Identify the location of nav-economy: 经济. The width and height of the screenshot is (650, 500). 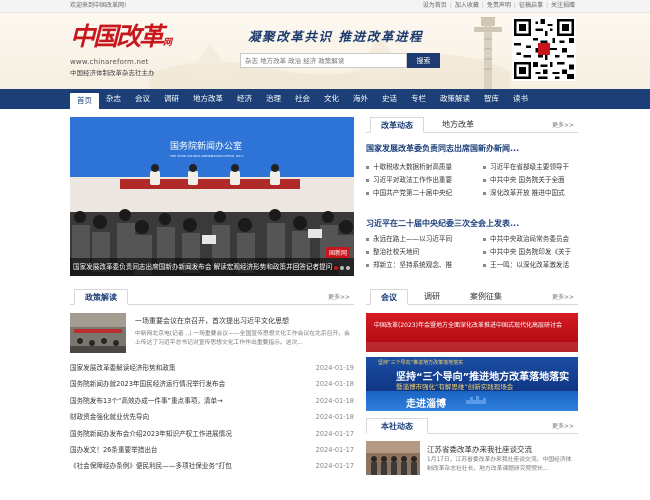
(244, 99).